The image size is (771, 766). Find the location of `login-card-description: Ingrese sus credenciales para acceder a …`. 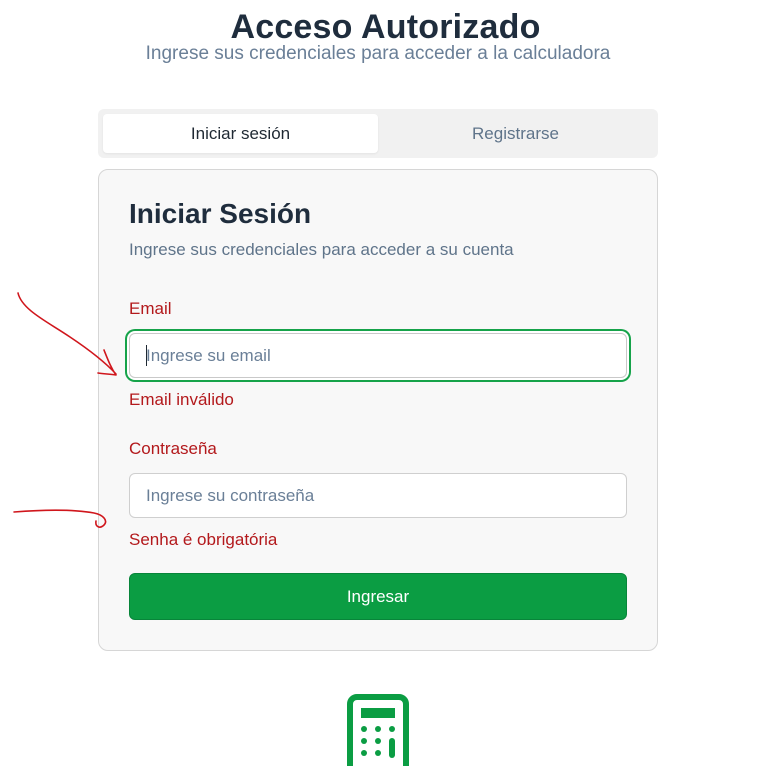

login-card-description: Ingrese sus credenciales para acceder a … is located at coordinates (321, 249).